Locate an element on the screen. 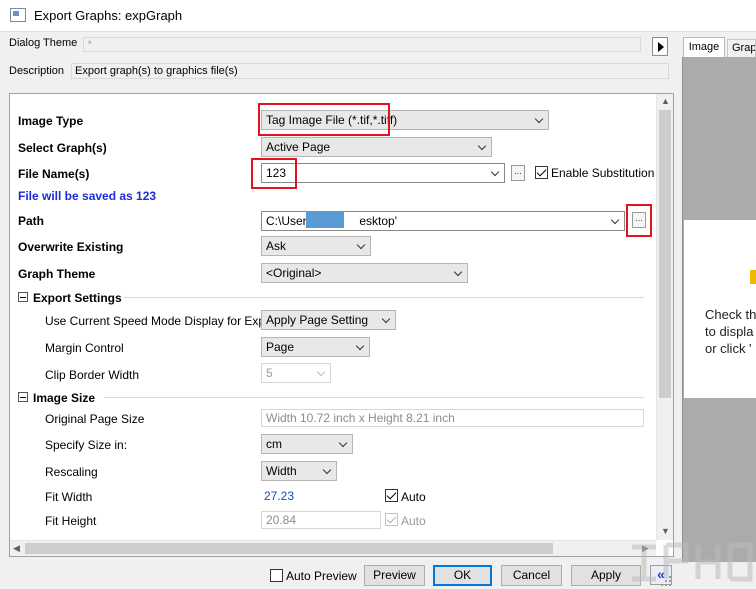 The width and height of the screenshot is (756, 589). description-label: Description is located at coordinates (37, 71).